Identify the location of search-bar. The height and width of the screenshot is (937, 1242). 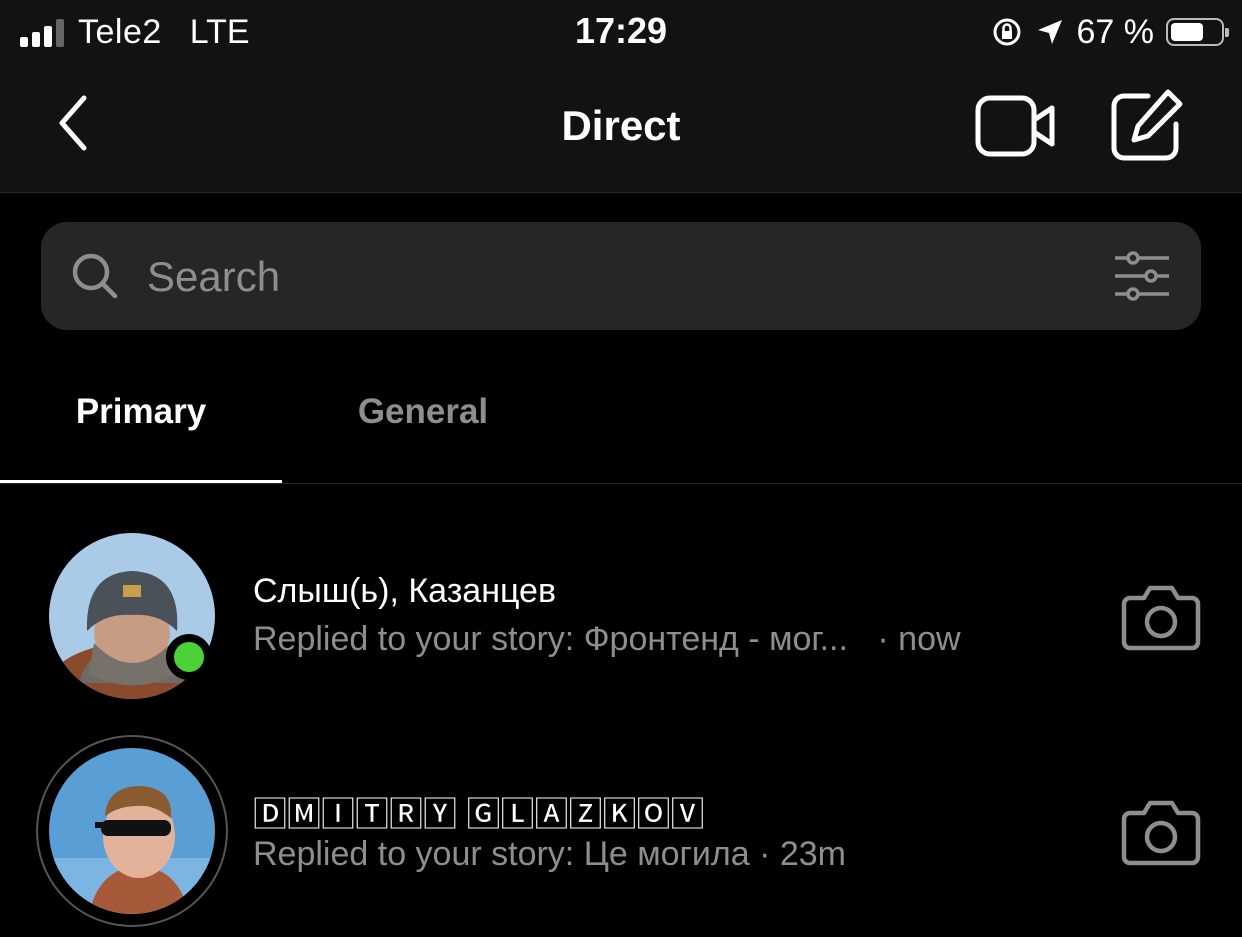
(621, 276).